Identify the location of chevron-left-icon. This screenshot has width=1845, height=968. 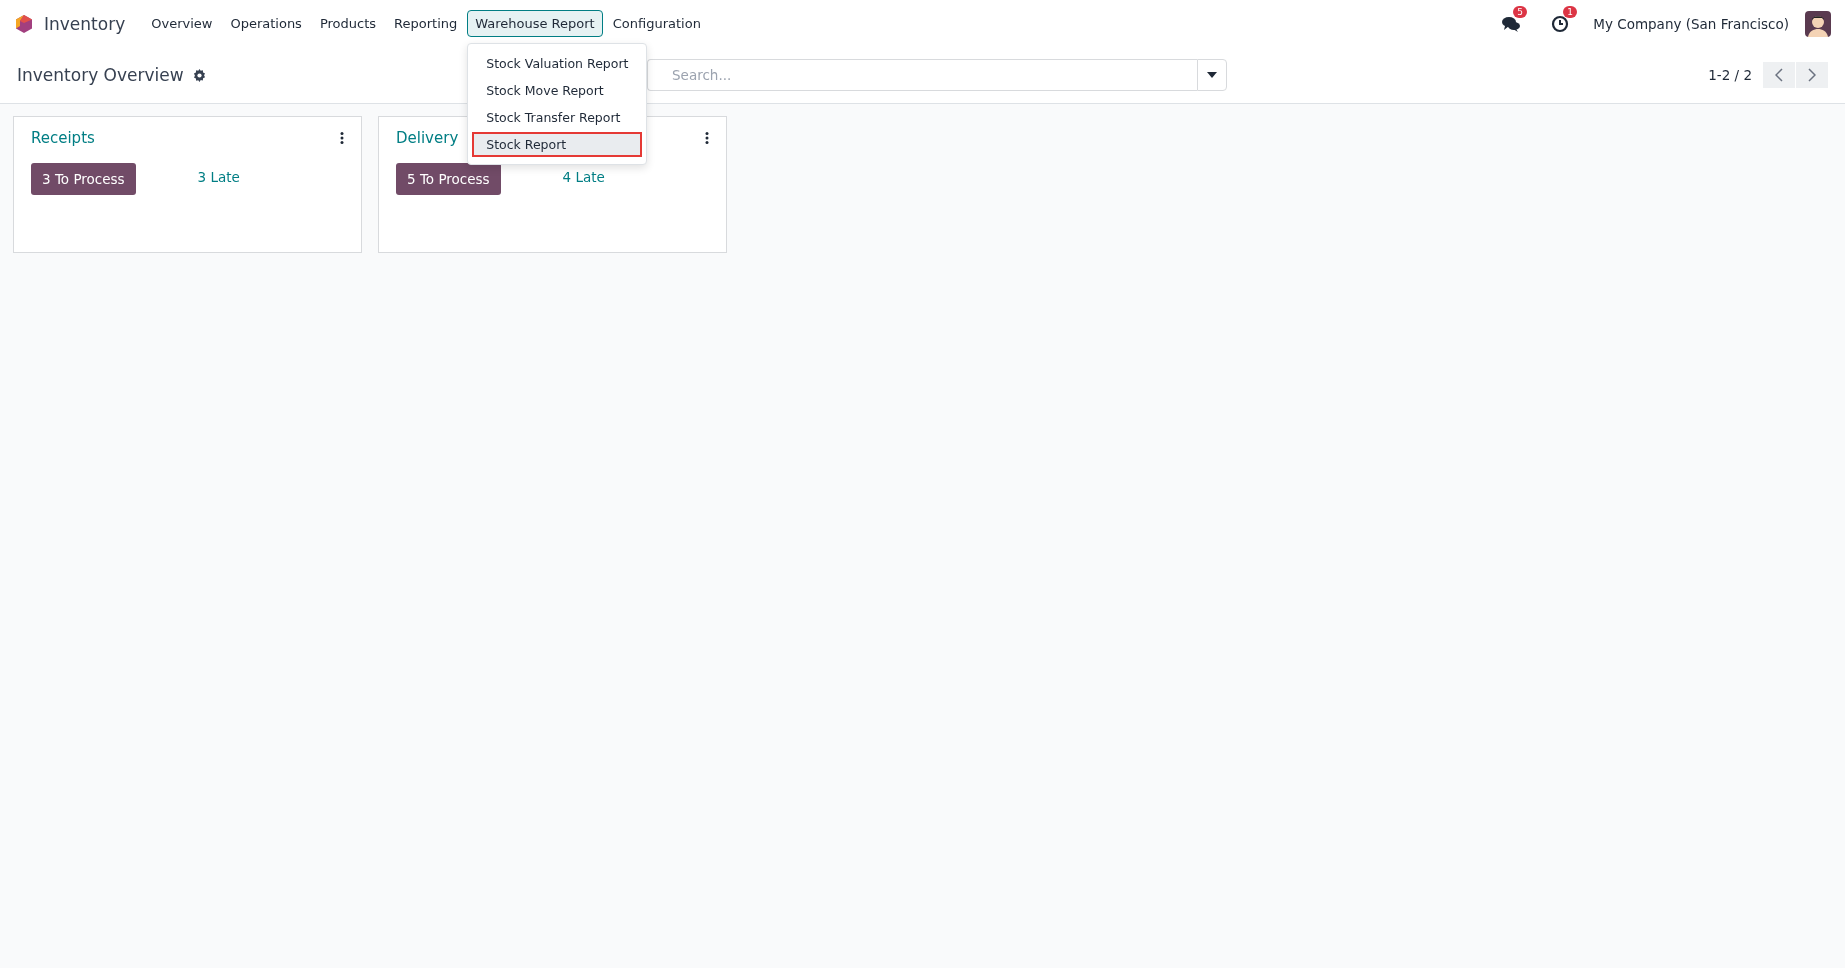
(1779, 75).